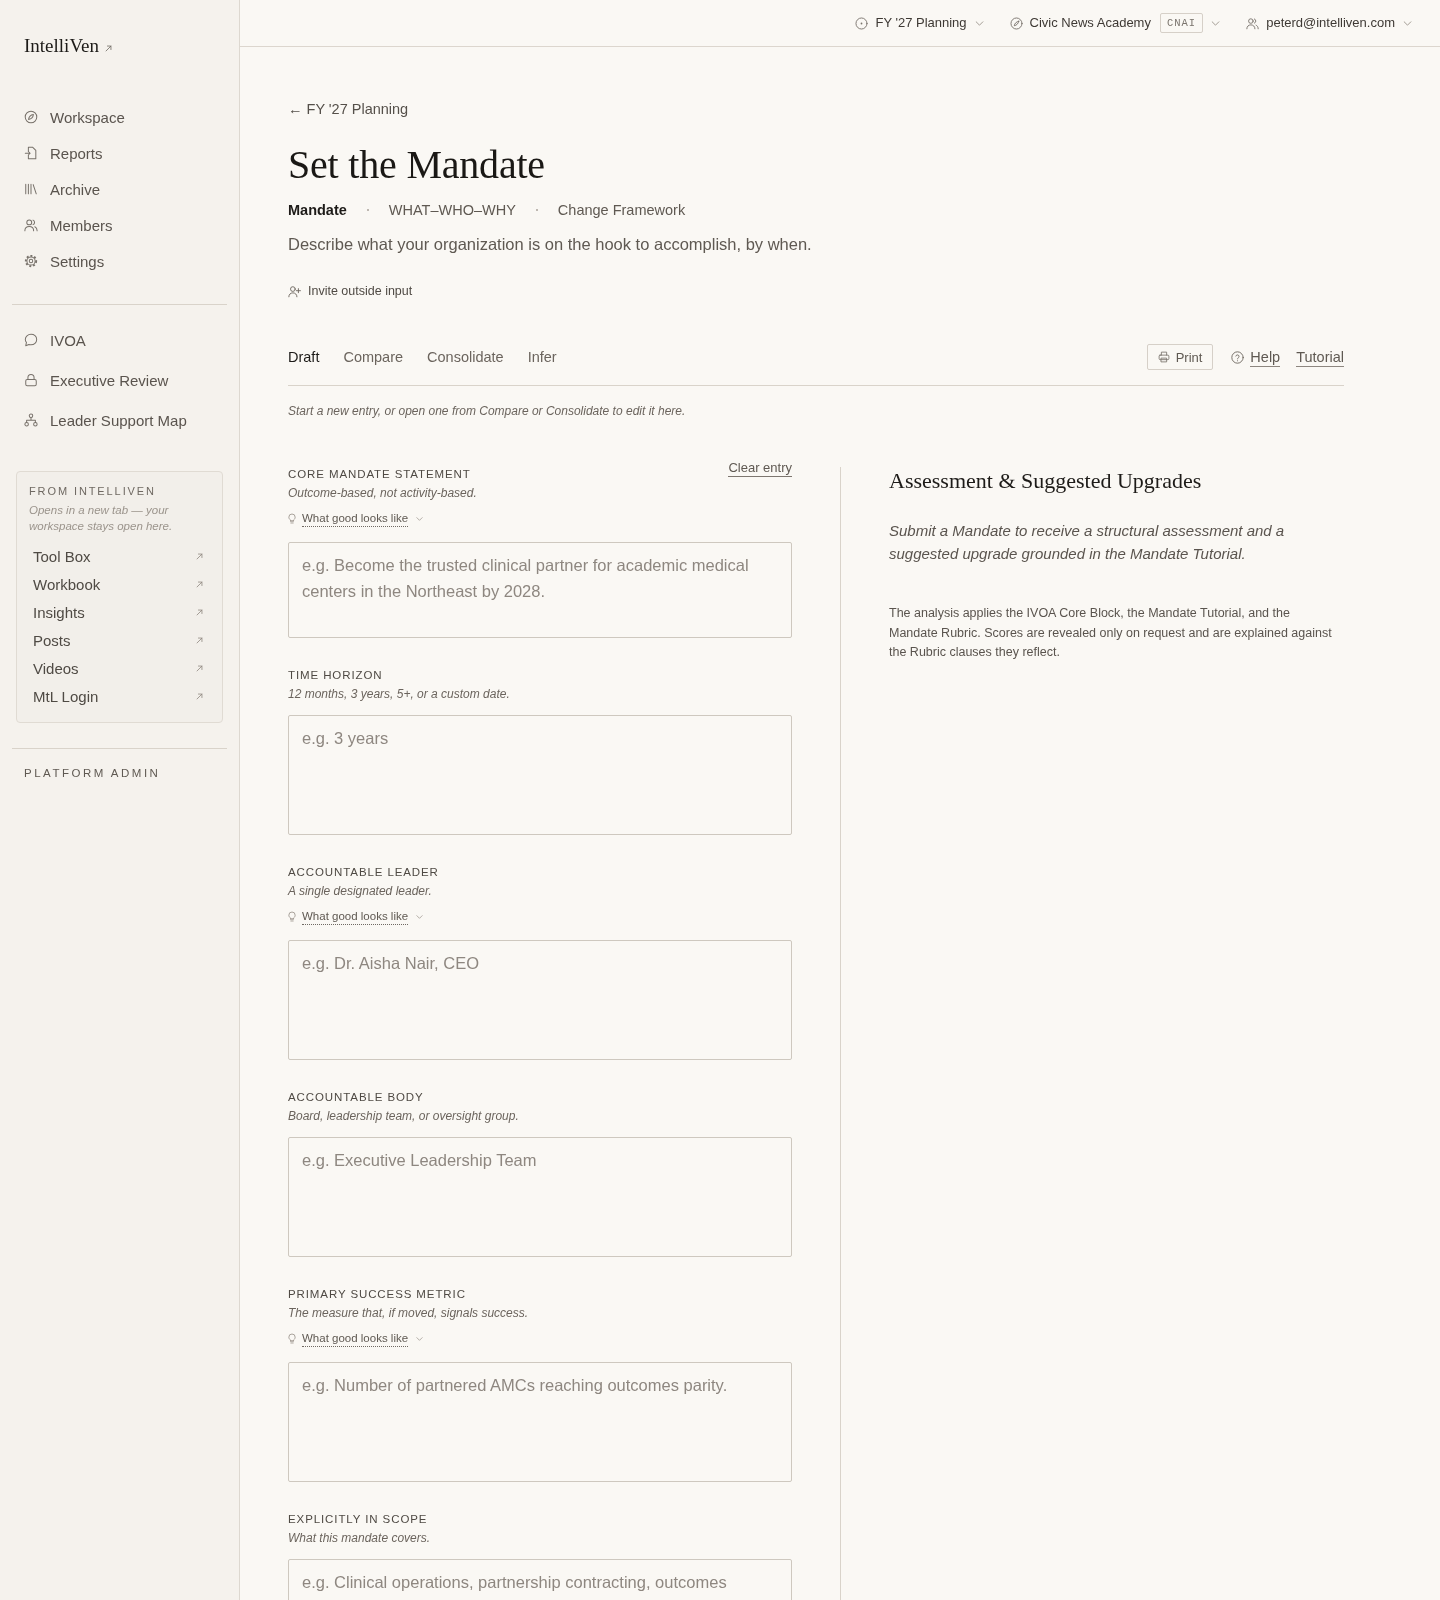  Describe the element at coordinates (379, 474) in the screenshot. I see `field-label: CORE MANDATE STATEMENT` at that location.